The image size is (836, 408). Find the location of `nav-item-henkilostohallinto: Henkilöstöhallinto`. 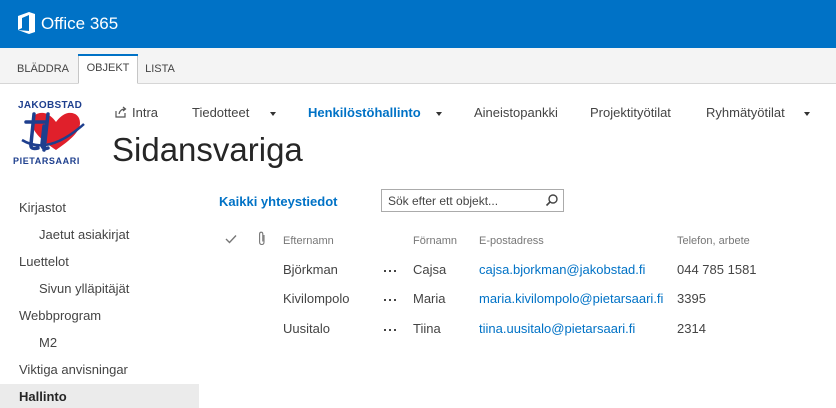

nav-item-henkilostohallinto: Henkilöstöhallinto is located at coordinates (364, 113).